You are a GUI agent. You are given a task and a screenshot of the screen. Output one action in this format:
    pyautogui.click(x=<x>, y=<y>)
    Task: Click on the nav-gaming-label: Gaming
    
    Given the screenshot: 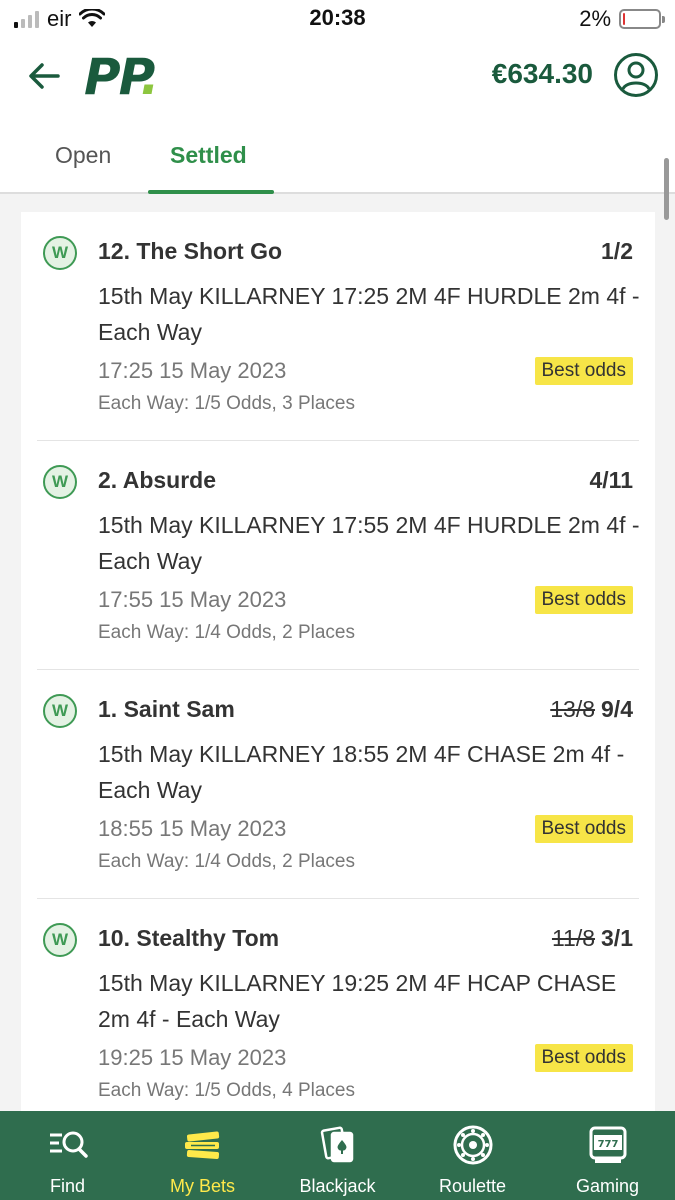 What is the action you would take?
    pyautogui.click(x=607, y=1186)
    